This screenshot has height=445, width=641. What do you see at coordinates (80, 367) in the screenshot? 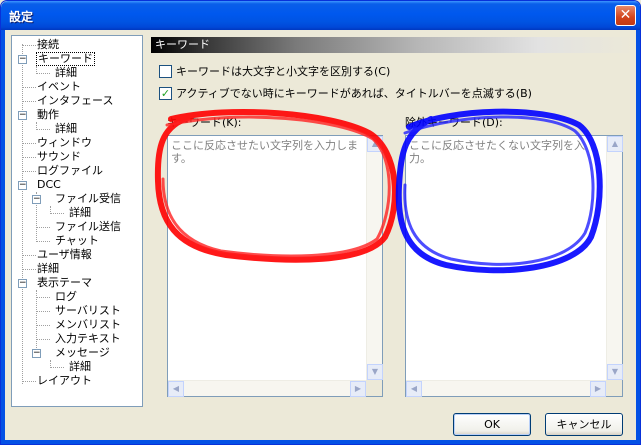
I see `tree-item-message-detail: 詳細` at bounding box center [80, 367].